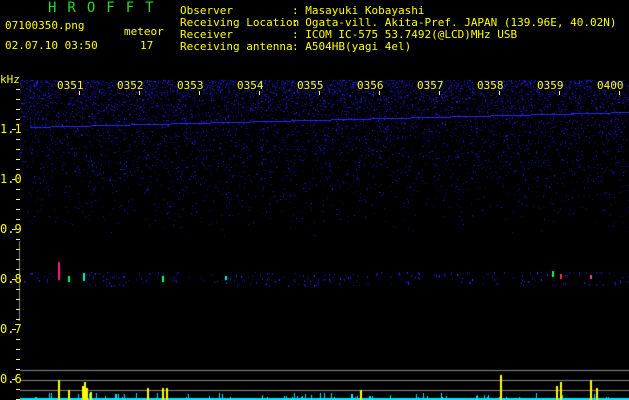 The width and height of the screenshot is (629, 400). What do you see at coordinates (11, 179) in the screenshot?
I see `y-axis-label: 1.0` at bounding box center [11, 179].